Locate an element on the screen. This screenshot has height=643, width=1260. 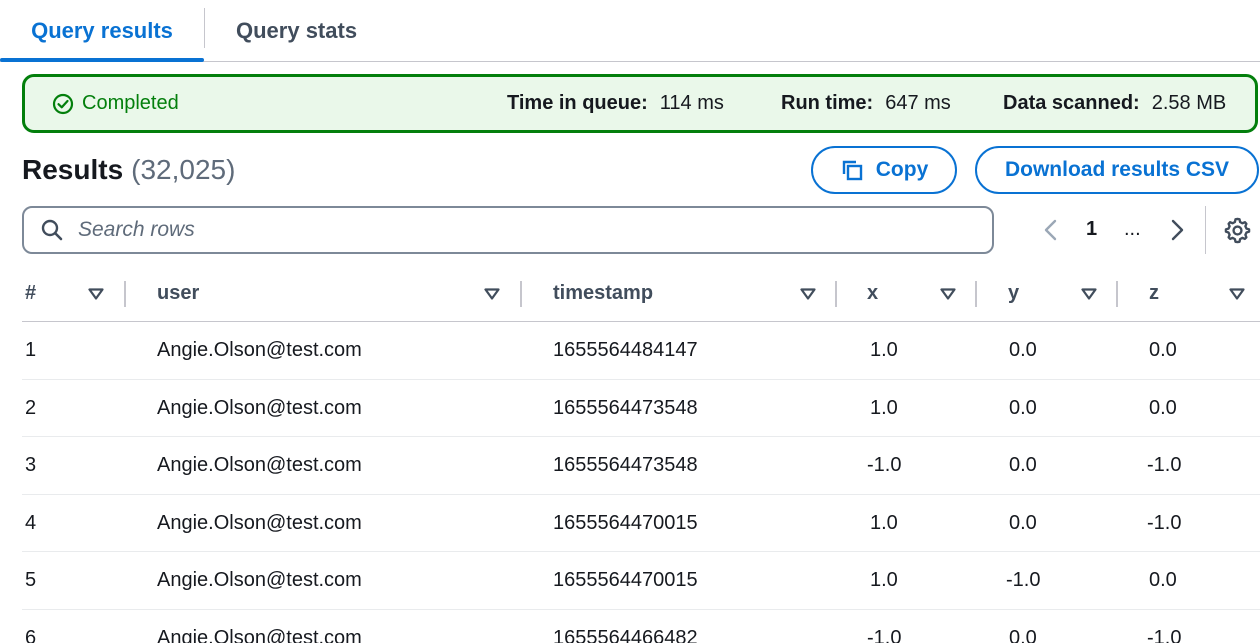
table-header: # user timestamp x y z is located at coordinates (641, 294).